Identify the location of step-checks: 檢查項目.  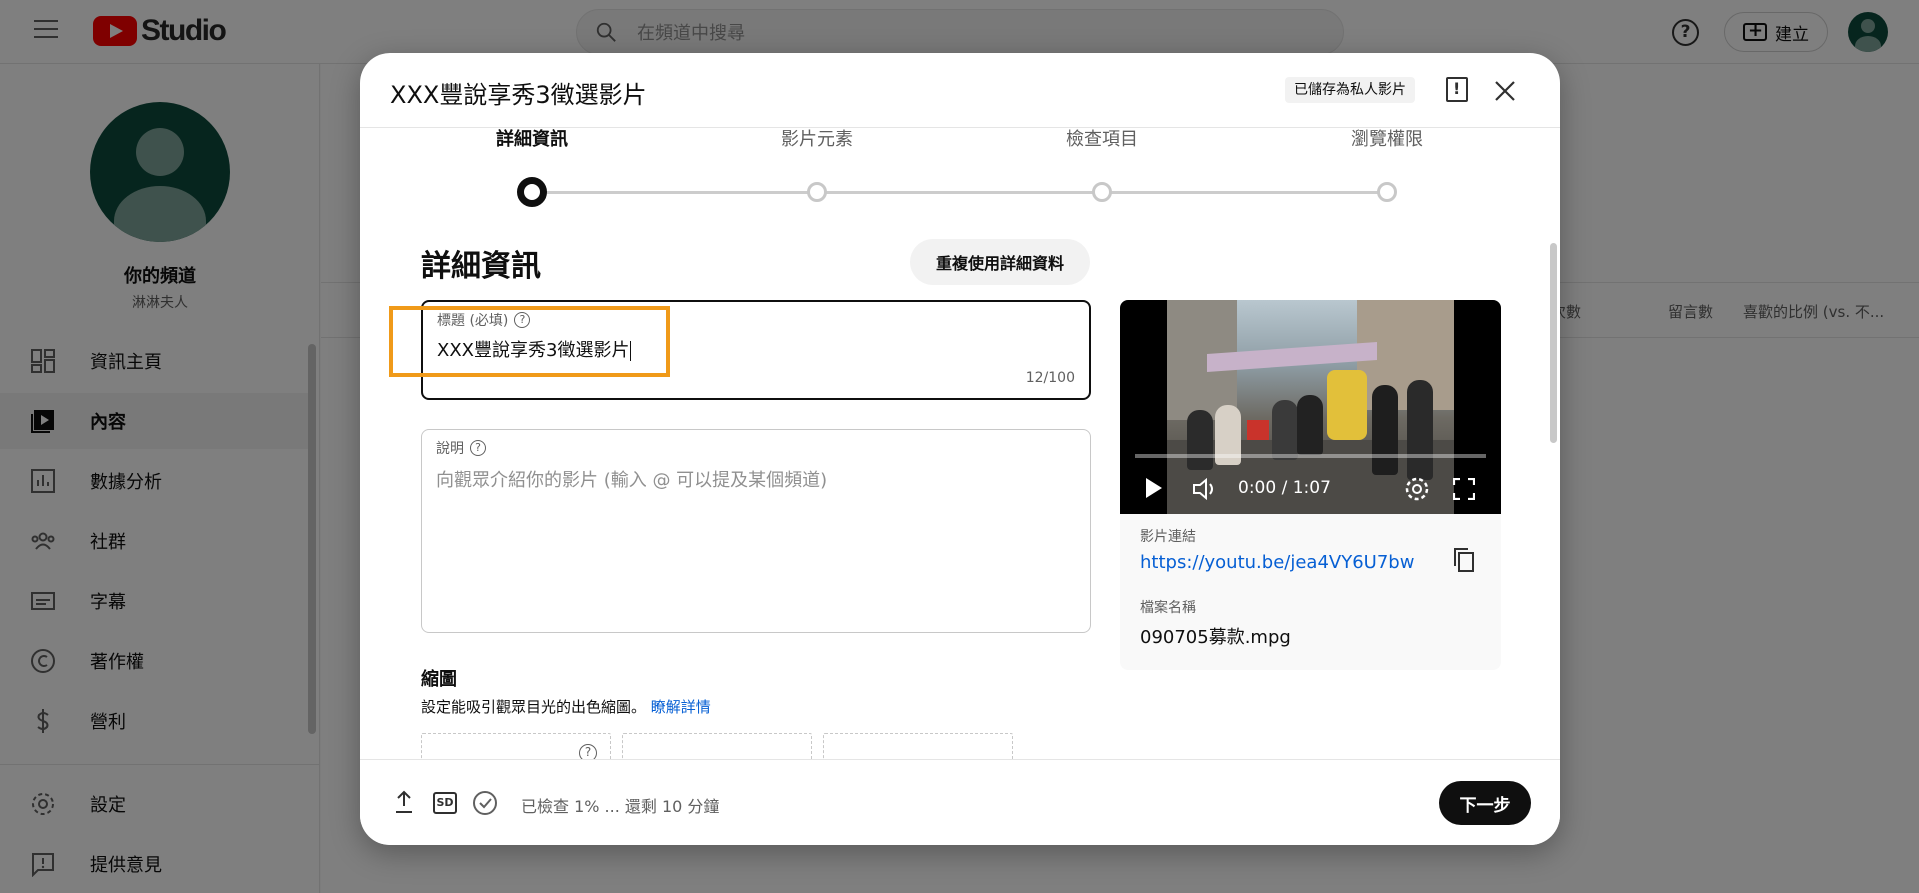
(1102, 138).